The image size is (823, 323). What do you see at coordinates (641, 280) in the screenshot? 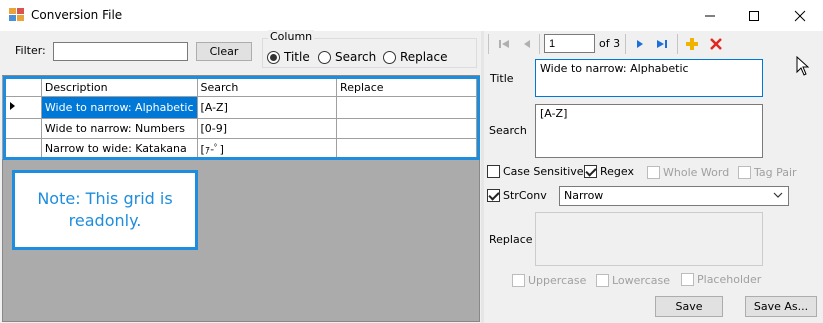
I see `checkbox-label: Lowercase` at bounding box center [641, 280].